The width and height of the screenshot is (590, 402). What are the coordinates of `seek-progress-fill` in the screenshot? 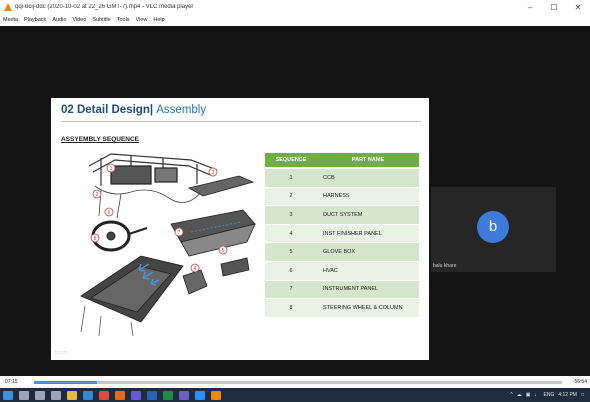 It's located at (66, 382).